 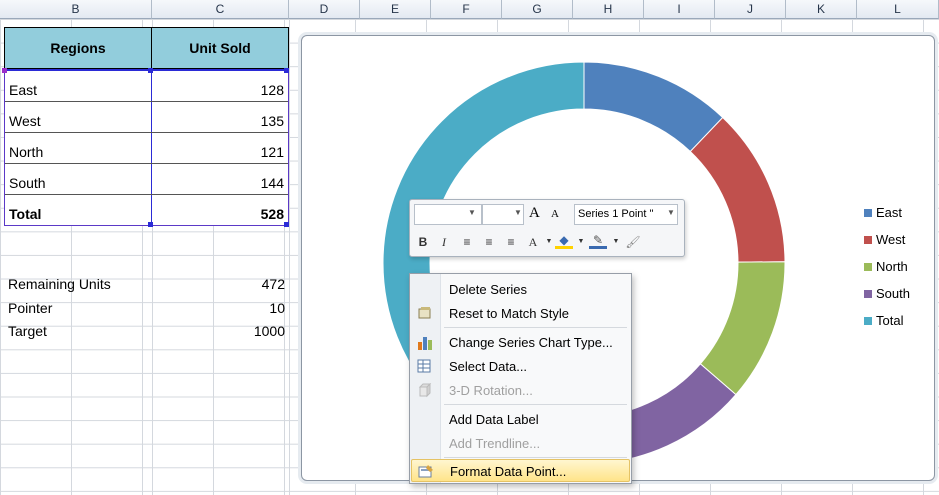 I want to click on outline-color-icon: ✎, so click(x=598, y=241).